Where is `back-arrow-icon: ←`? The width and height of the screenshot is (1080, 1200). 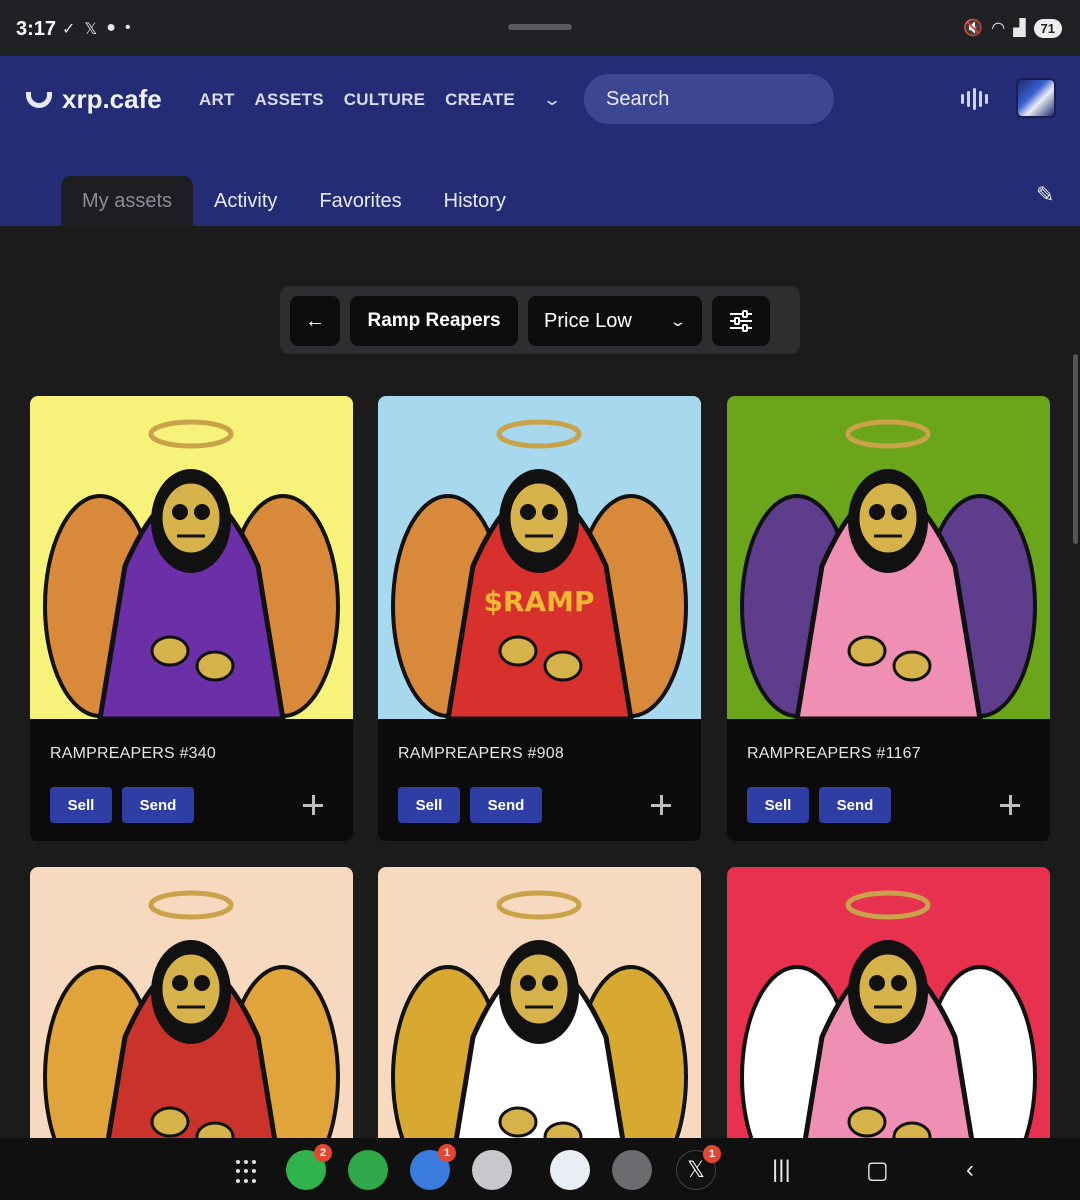
back-arrow-icon: ← is located at coordinates (315, 320).